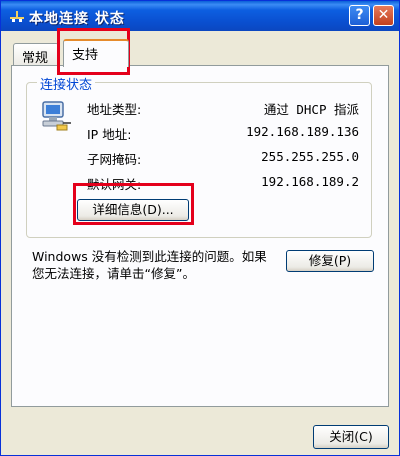  Describe the element at coordinates (310, 181) in the screenshot. I see `default-gateway-value: 192.168.189.2` at that location.